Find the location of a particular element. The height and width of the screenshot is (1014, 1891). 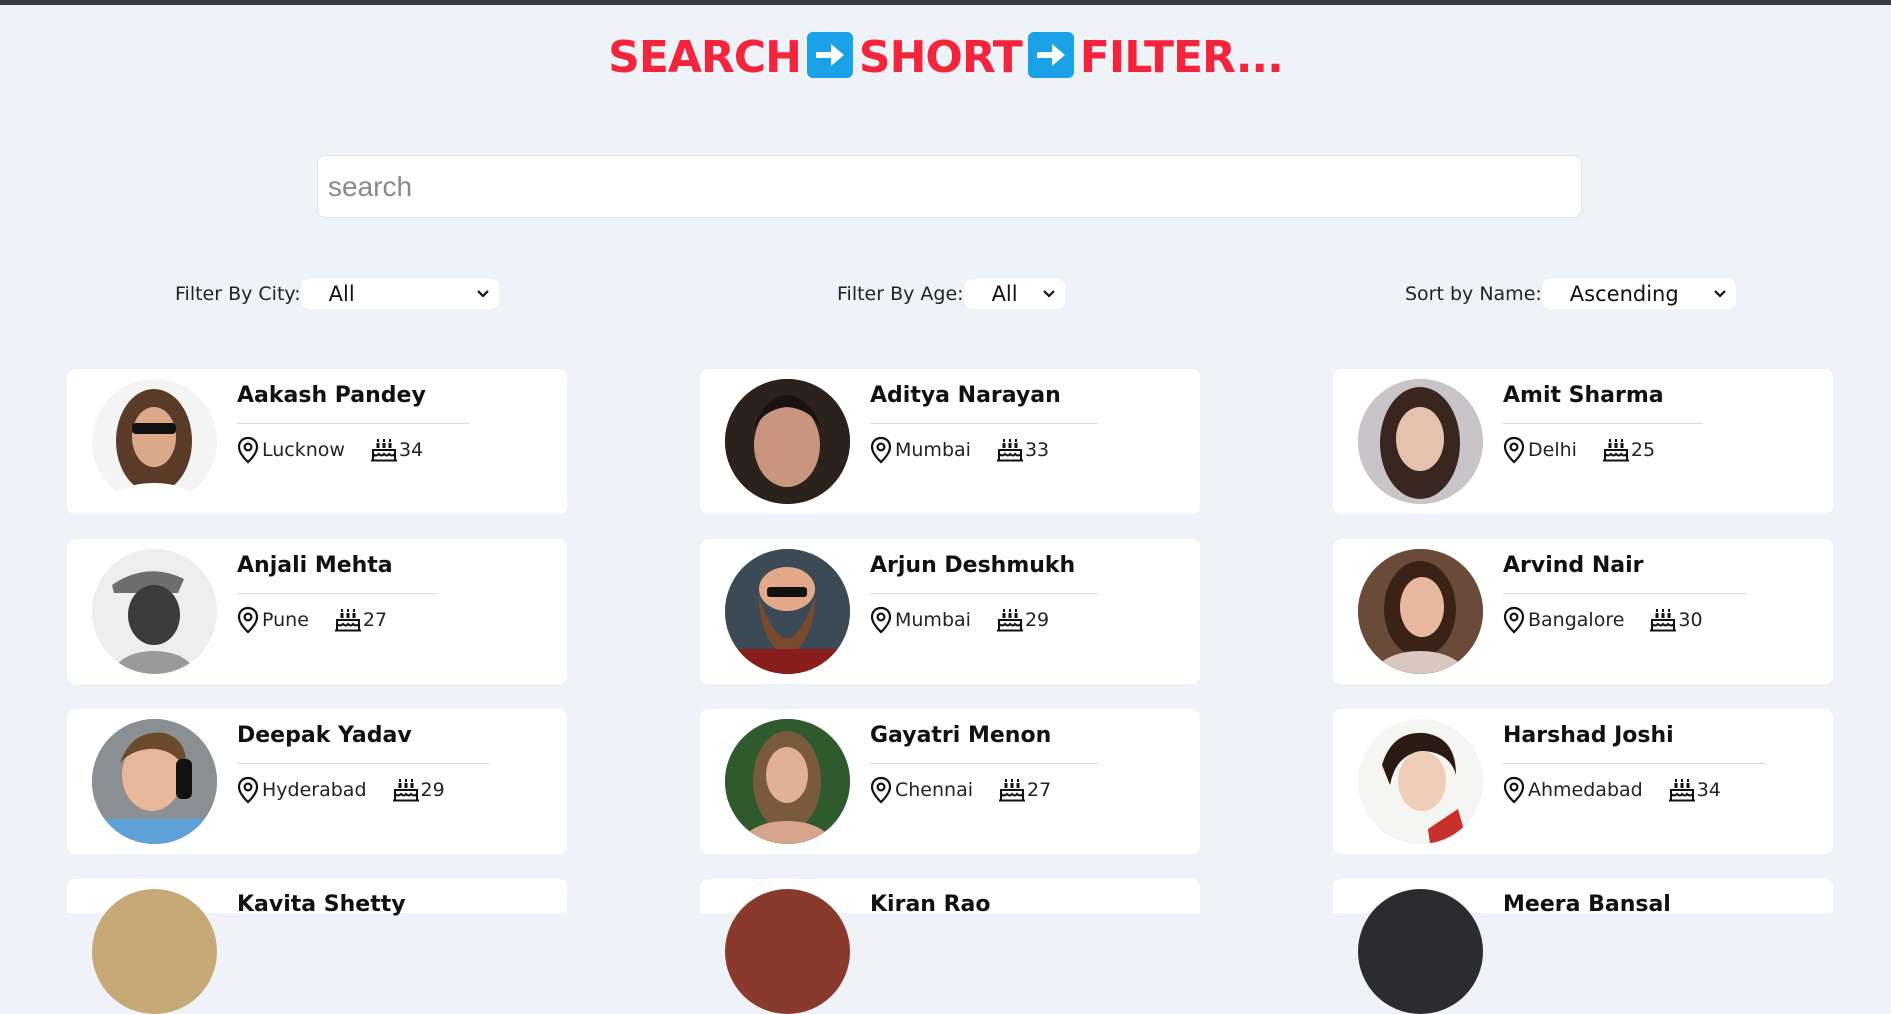

profile-card: Deepak Yadav Hyderabad 29 is located at coordinates (317, 781).